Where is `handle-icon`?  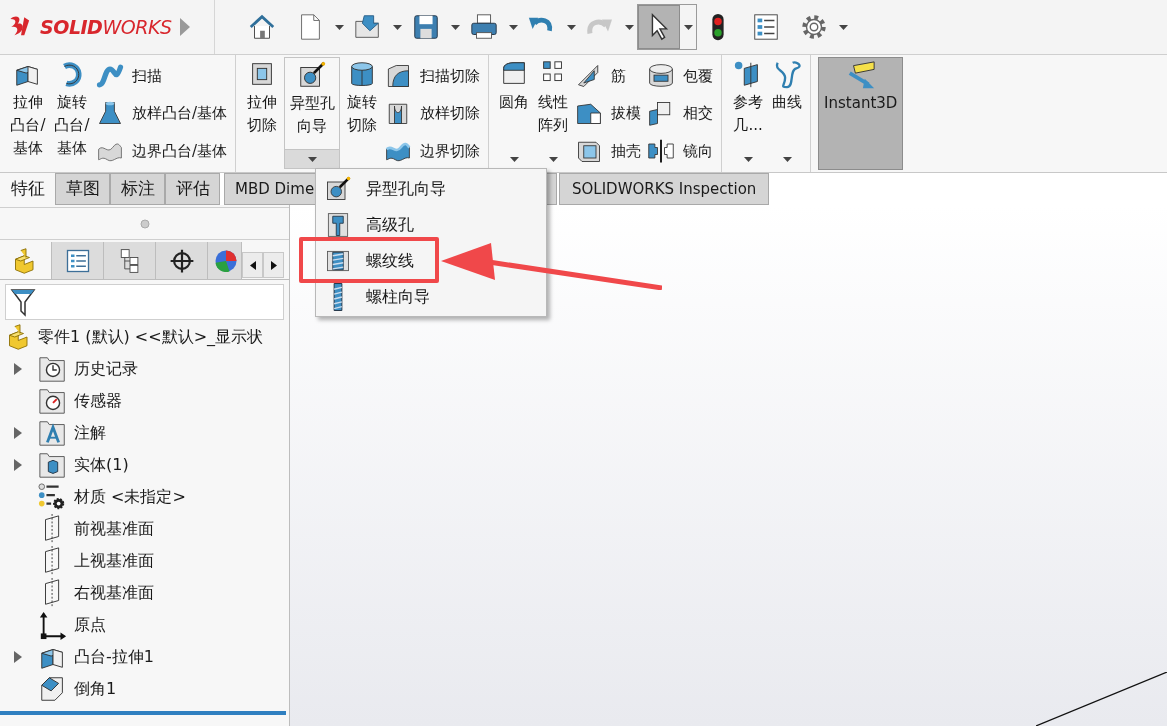 handle-icon is located at coordinates (144, 223).